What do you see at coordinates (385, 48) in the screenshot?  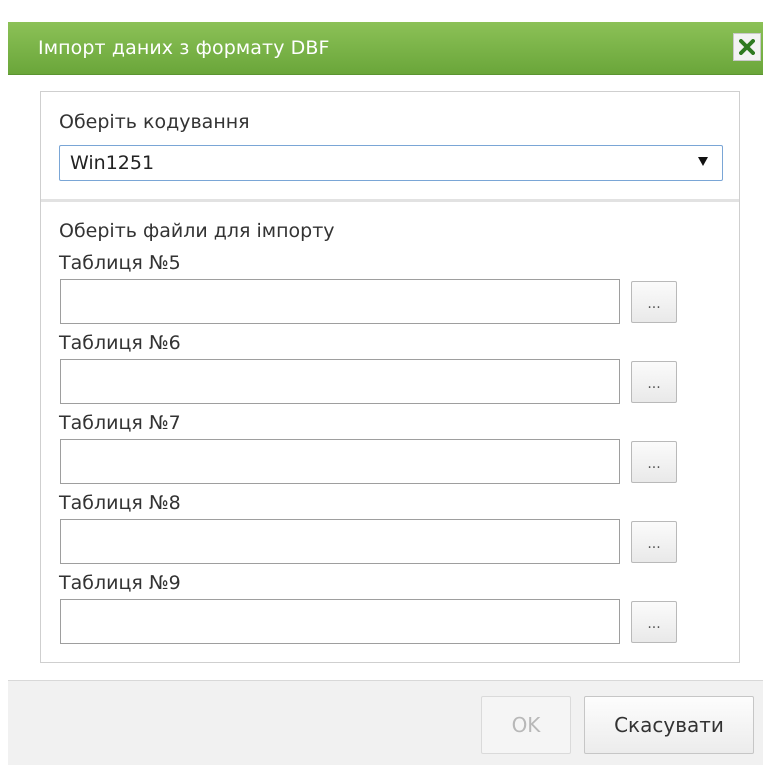 I see `dialog-titlebar: Імпорт даних з формату DBF` at bounding box center [385, 48].